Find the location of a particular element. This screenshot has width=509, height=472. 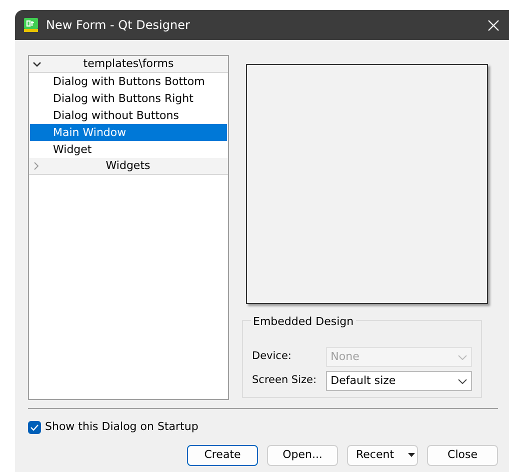

dialog-button: Create is located at coordinates (222, 455).